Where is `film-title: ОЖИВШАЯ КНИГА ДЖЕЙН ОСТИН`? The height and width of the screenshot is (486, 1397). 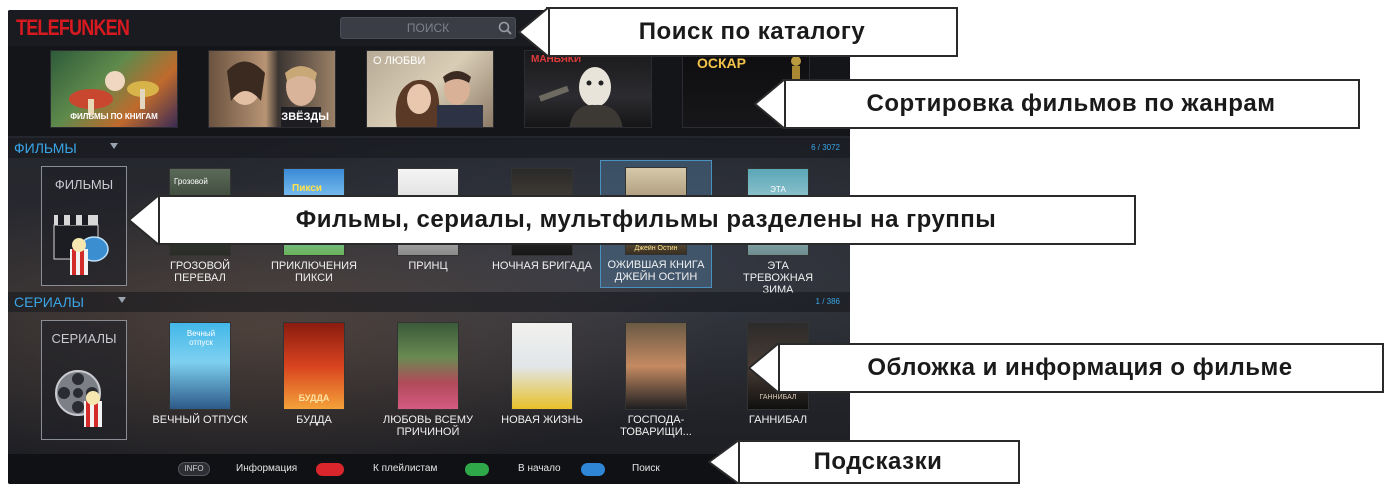
film-title: ОЖИВШАЯ КНИГА ДЖЕЙН ОСТИН is located at coordinates (656, 271).